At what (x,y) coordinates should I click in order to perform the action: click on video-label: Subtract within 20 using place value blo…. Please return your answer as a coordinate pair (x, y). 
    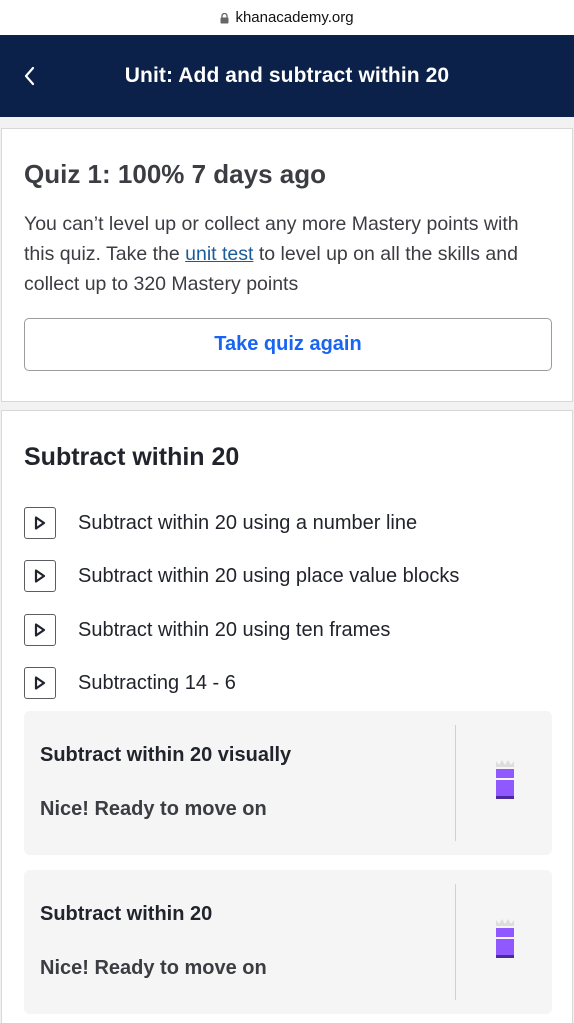
    Looking at the image, I should click on (269, 575).